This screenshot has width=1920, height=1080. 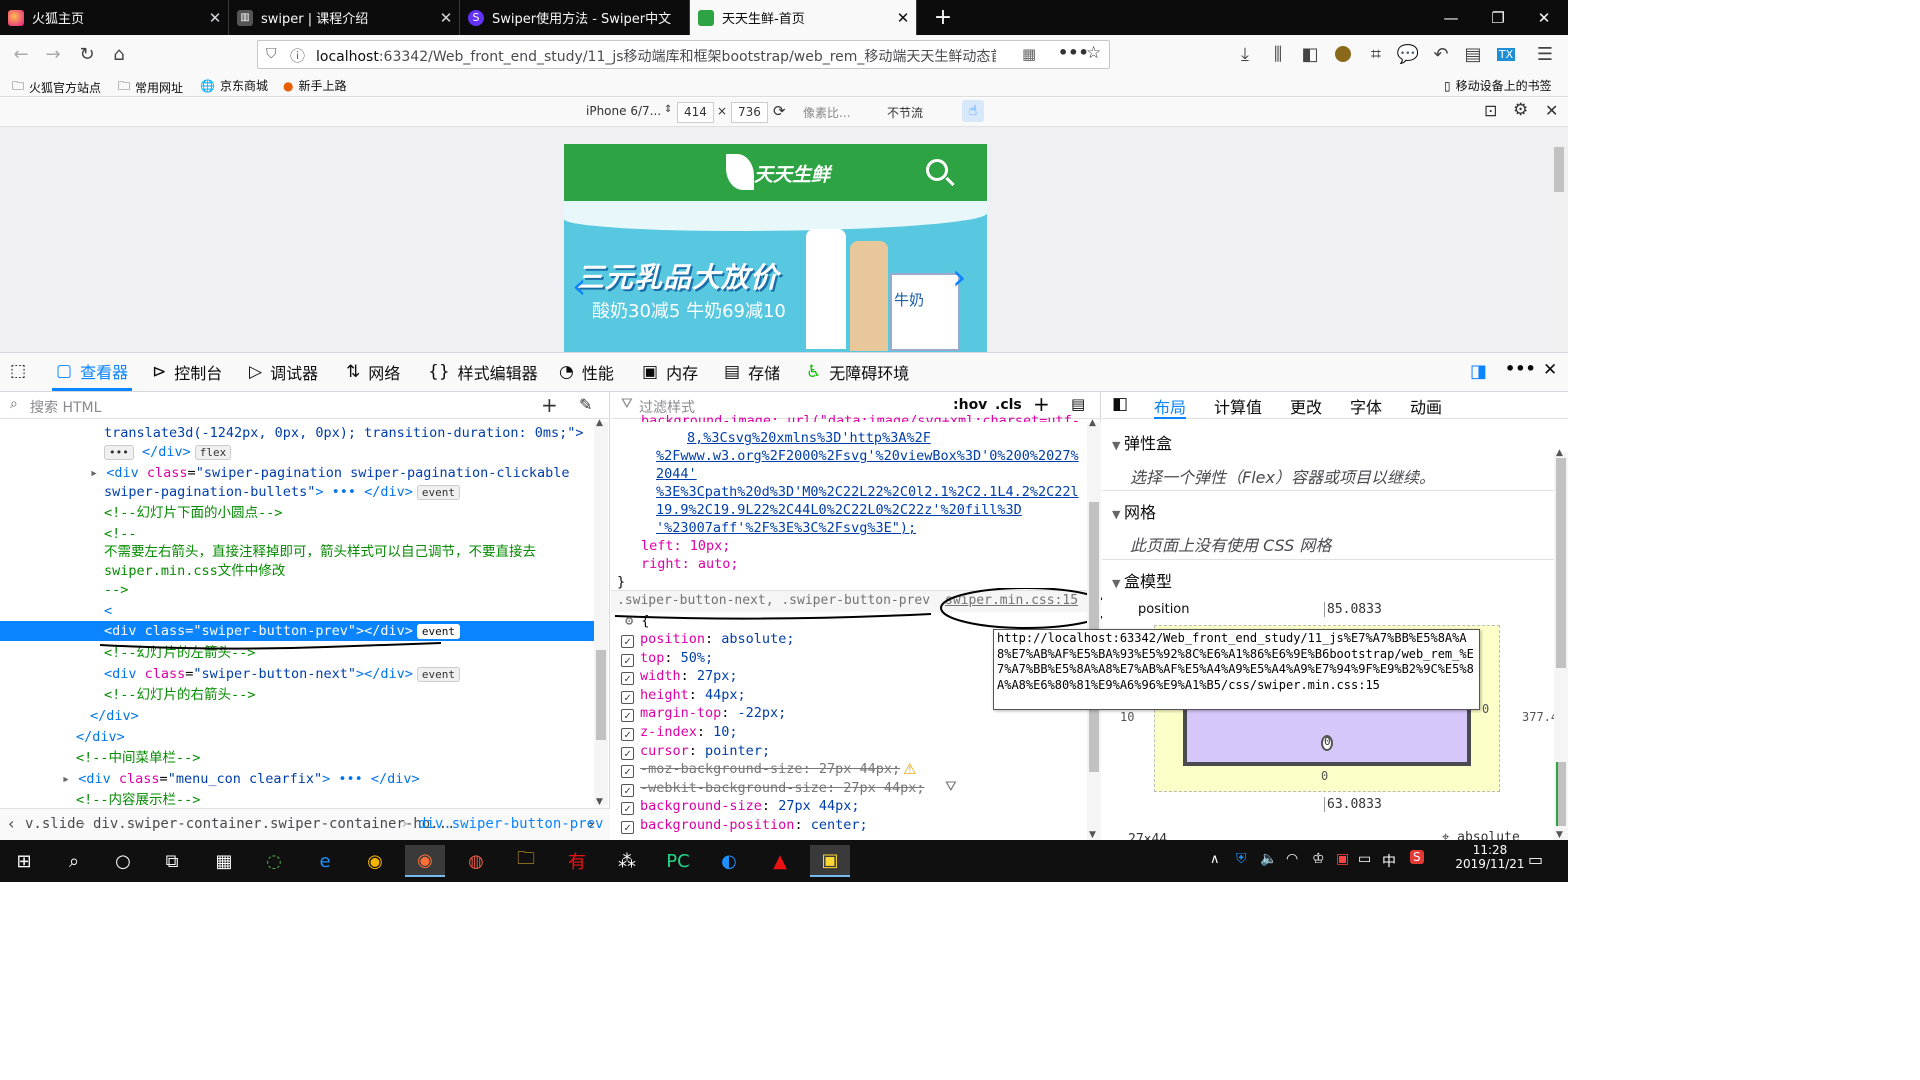 What do you see at coordinates (579, 286) in the screenshot?
I see `slide-prev-arrow-icon: ‹` at bounding box center [579, 286].